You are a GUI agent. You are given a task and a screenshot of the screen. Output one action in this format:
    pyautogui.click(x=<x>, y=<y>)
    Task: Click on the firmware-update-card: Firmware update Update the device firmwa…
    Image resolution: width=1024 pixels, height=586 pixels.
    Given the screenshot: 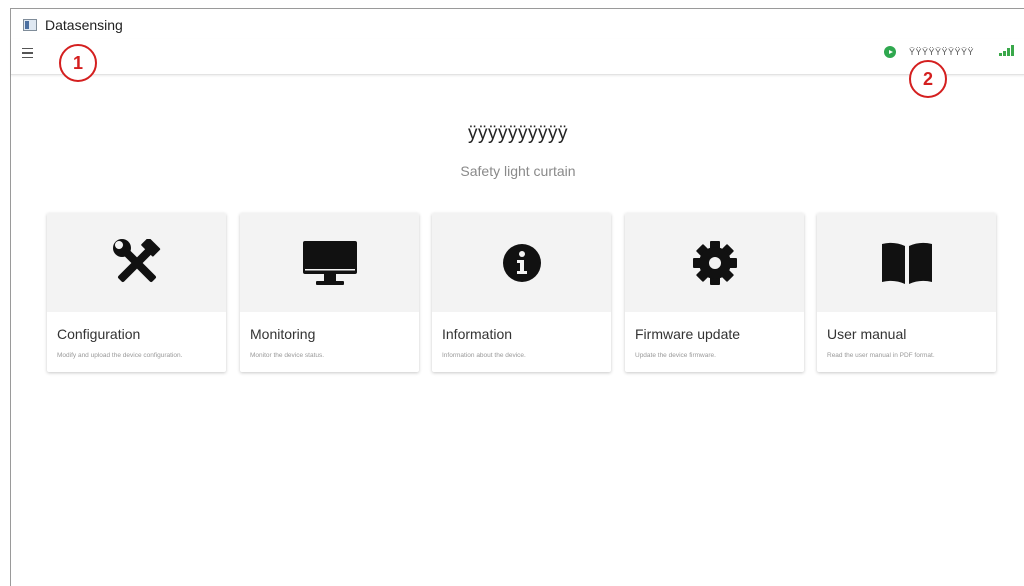 What is the action you would take?
    pyautogui.click(x=714, y=292)
    